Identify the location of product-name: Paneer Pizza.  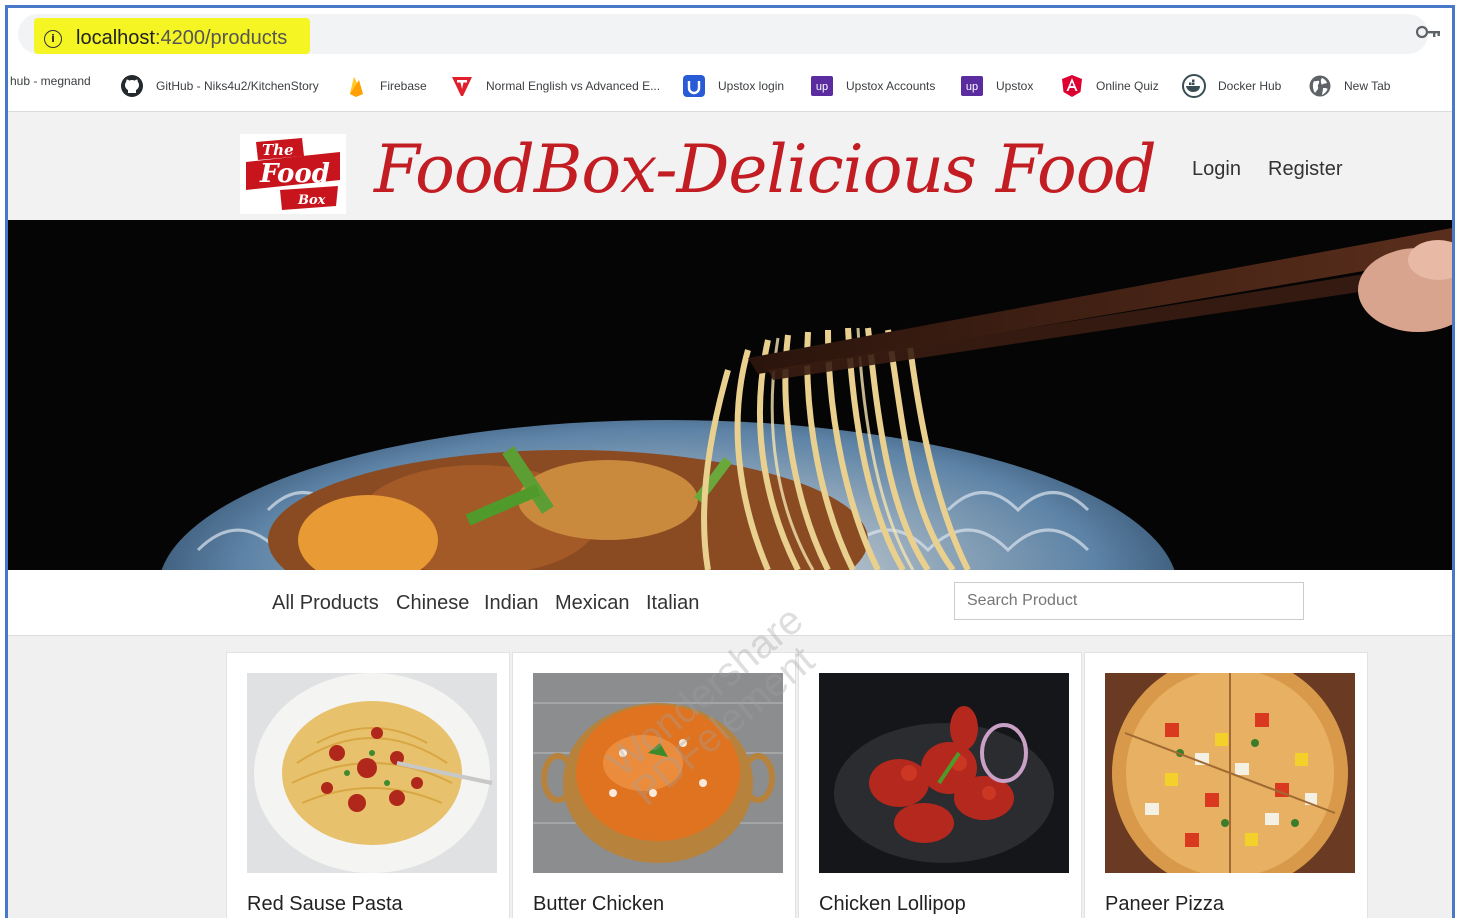
(1164, 904).